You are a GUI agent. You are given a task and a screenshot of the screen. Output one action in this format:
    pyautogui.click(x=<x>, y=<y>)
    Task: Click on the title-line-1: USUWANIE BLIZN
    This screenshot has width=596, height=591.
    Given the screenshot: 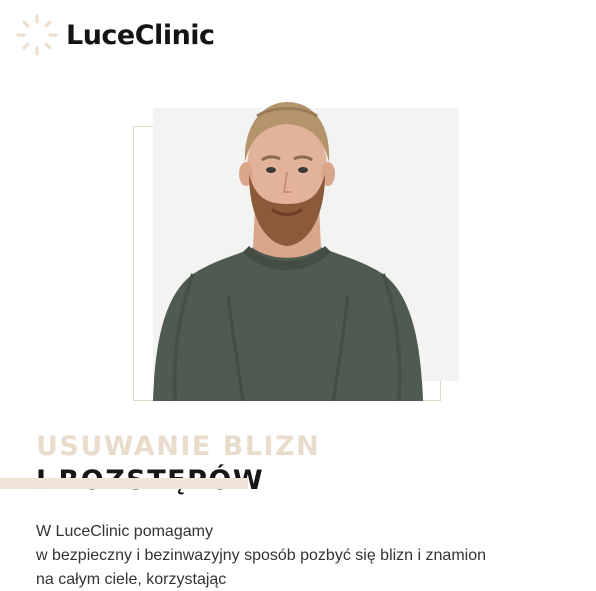 What is the action you would take?
    pyautogui.click(x=178, y=446)
    